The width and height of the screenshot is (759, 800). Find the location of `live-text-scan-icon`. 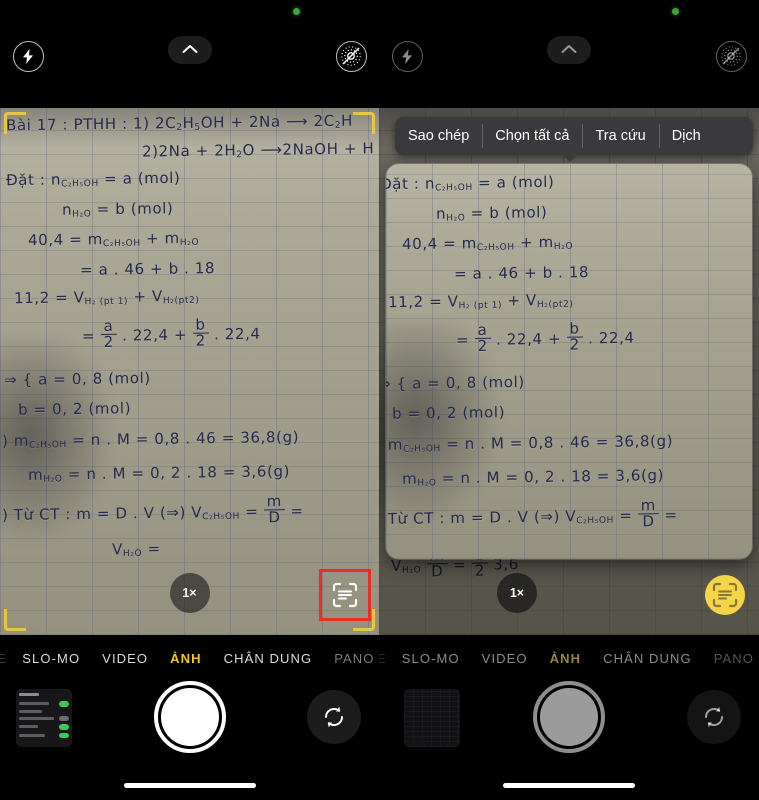

live-text-scan-icon is located at coordinates (725, 595).